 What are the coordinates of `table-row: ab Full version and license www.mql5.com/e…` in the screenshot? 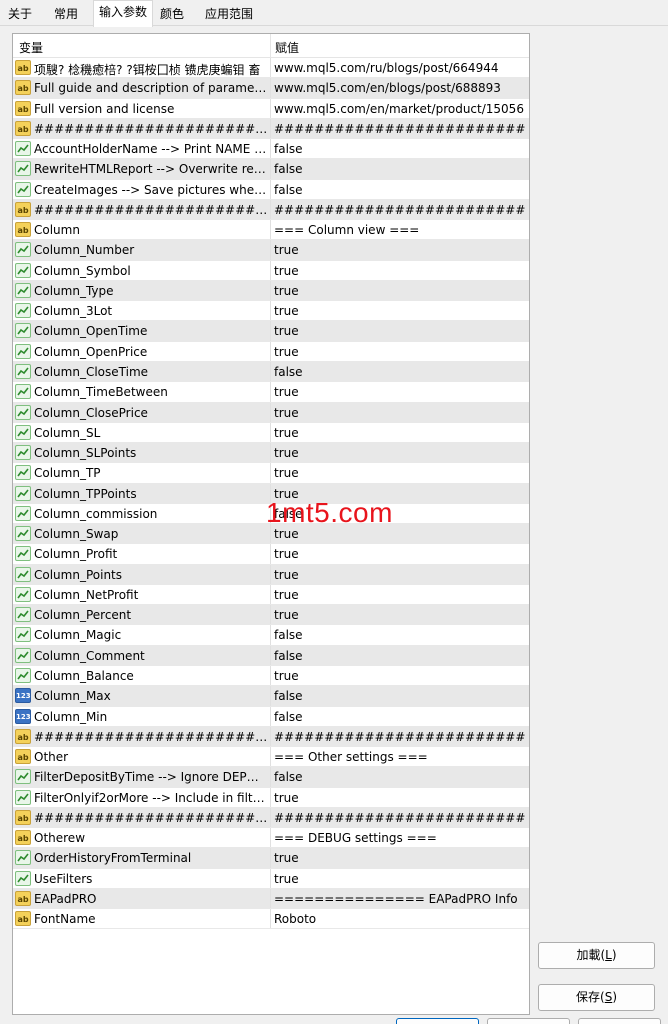 It's located at (271, 108).